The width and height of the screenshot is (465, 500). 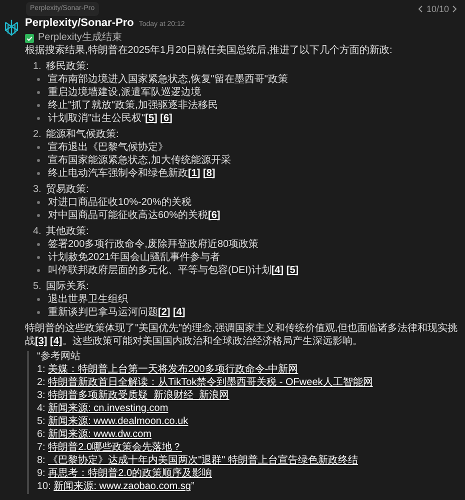 What do you see at coordinates (132, 174) in the screenshot?
I see `list-item-text: 终止电动汽车强制令和绿色新政[1] [8]` at bounding box center [132, 174].